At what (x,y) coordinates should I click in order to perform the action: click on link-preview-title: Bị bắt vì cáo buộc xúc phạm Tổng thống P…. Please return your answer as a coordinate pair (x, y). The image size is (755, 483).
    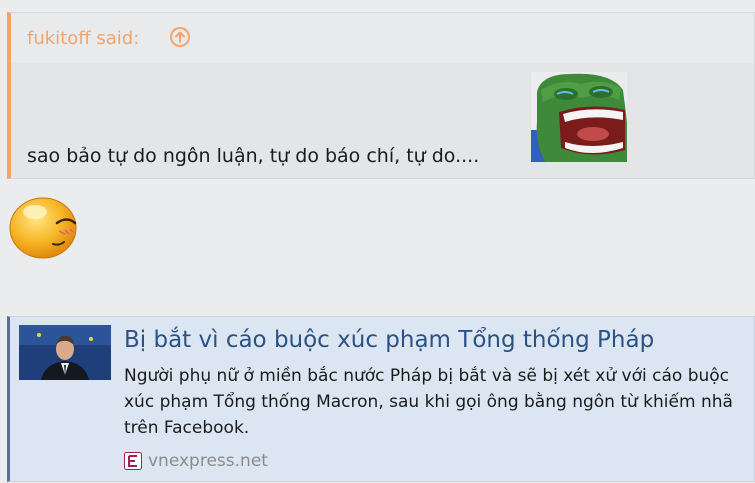
    Looking at the image, I should click on (389, 340).